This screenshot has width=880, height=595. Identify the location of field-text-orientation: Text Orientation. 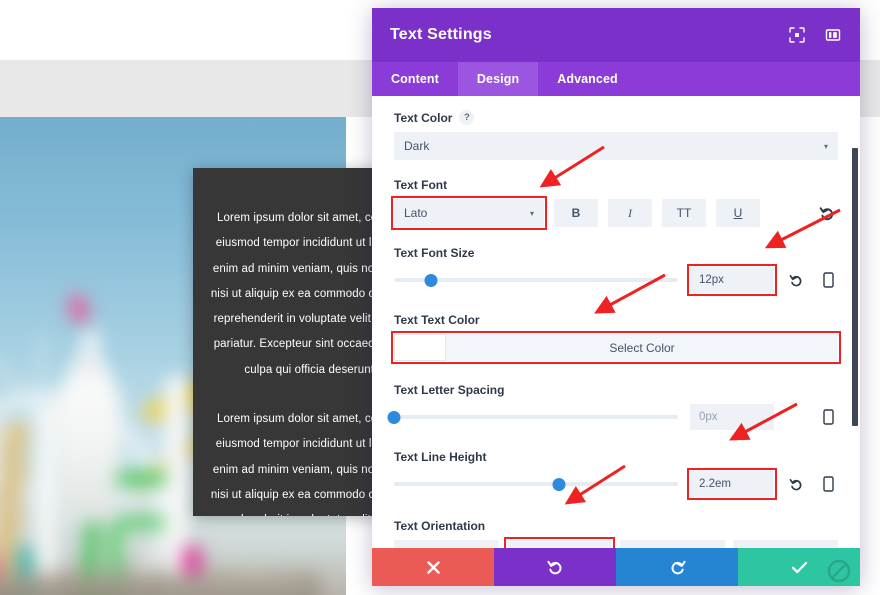
(616, 533).